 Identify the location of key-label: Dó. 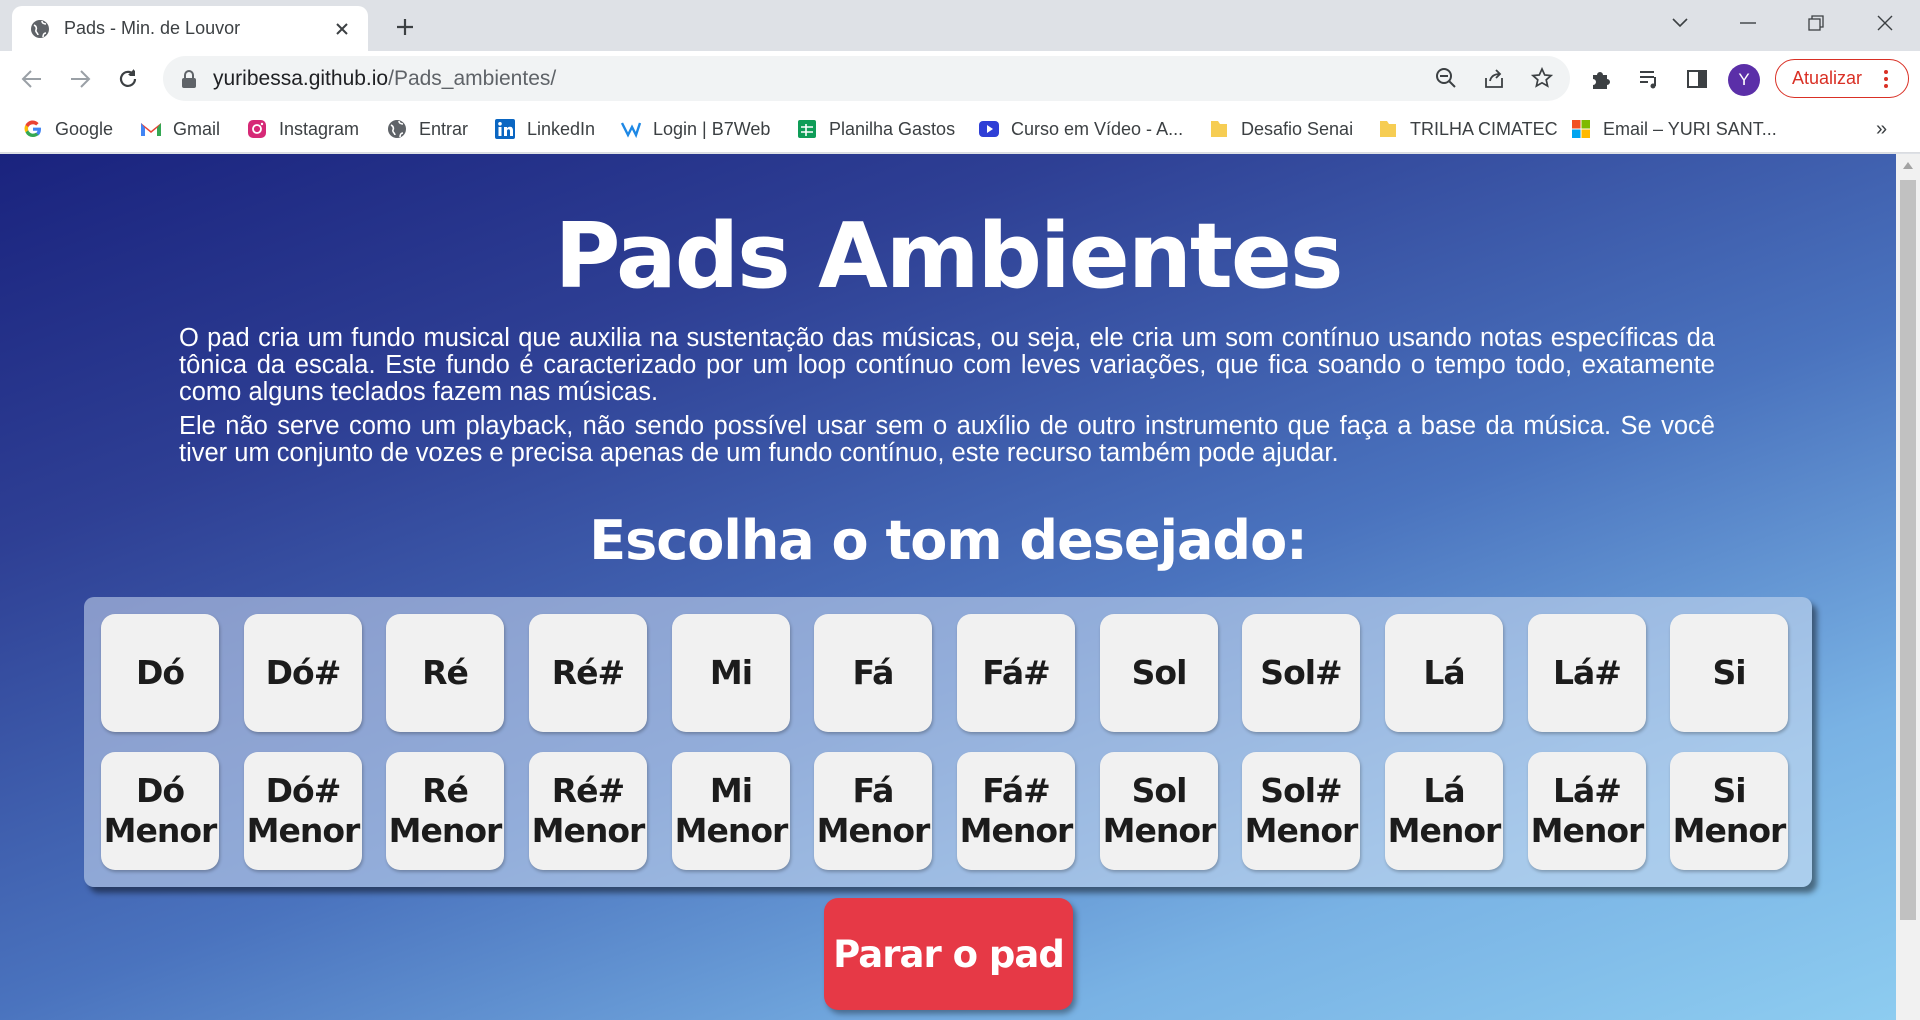
(160, 672).